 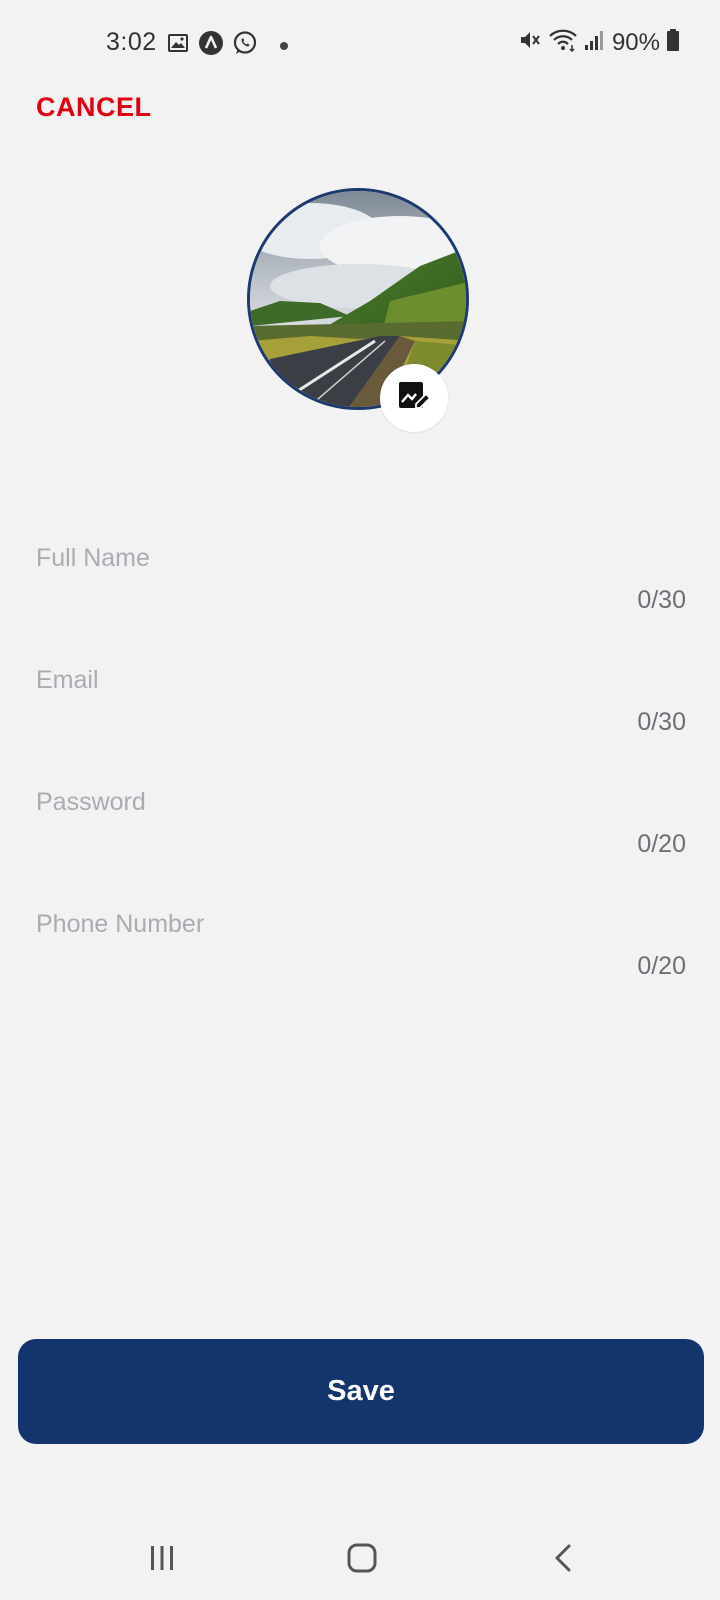 What do you see at coordinates (563, 42) in the screenshot?
I see `wifi-icon` at bounding box center [563, 42].